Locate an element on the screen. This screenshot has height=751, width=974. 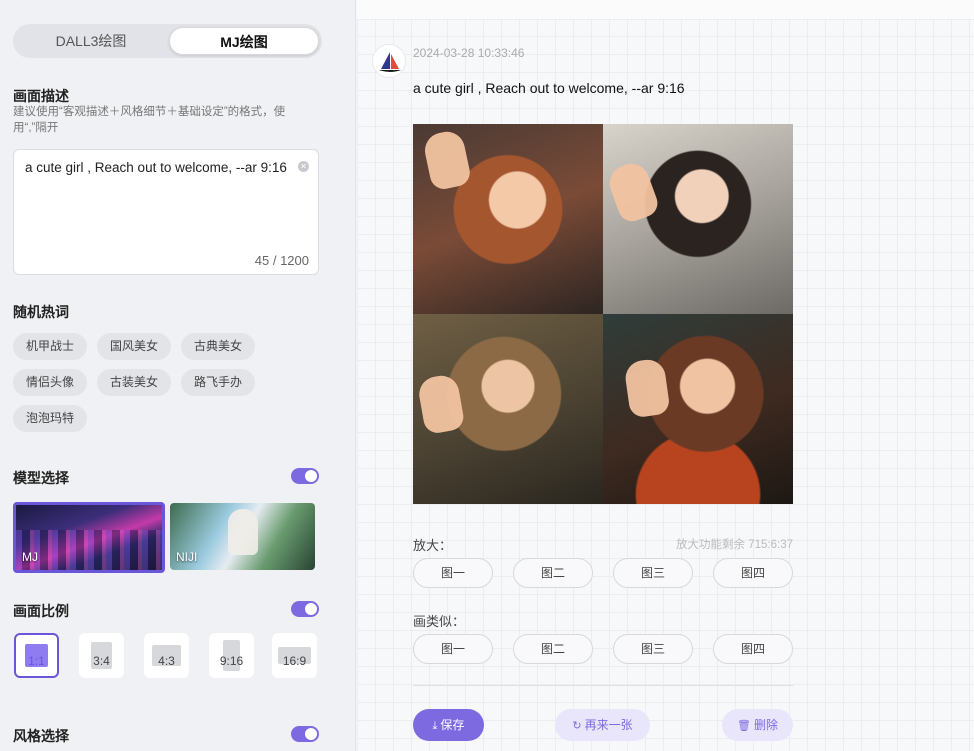
upscale-title: 放大： is located at coordinates (433, 545).